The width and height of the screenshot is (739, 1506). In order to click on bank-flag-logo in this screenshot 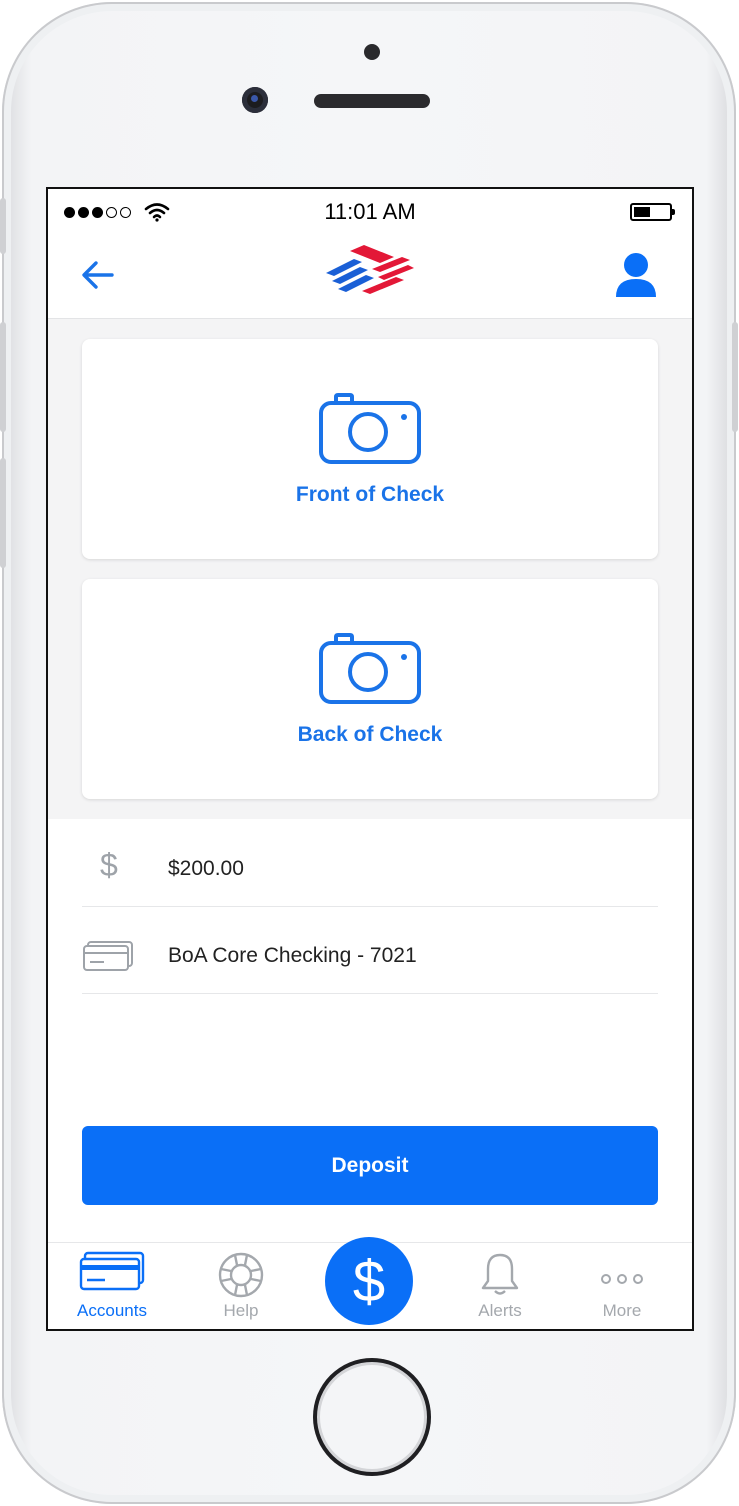, I will do `click(370, 269)`.